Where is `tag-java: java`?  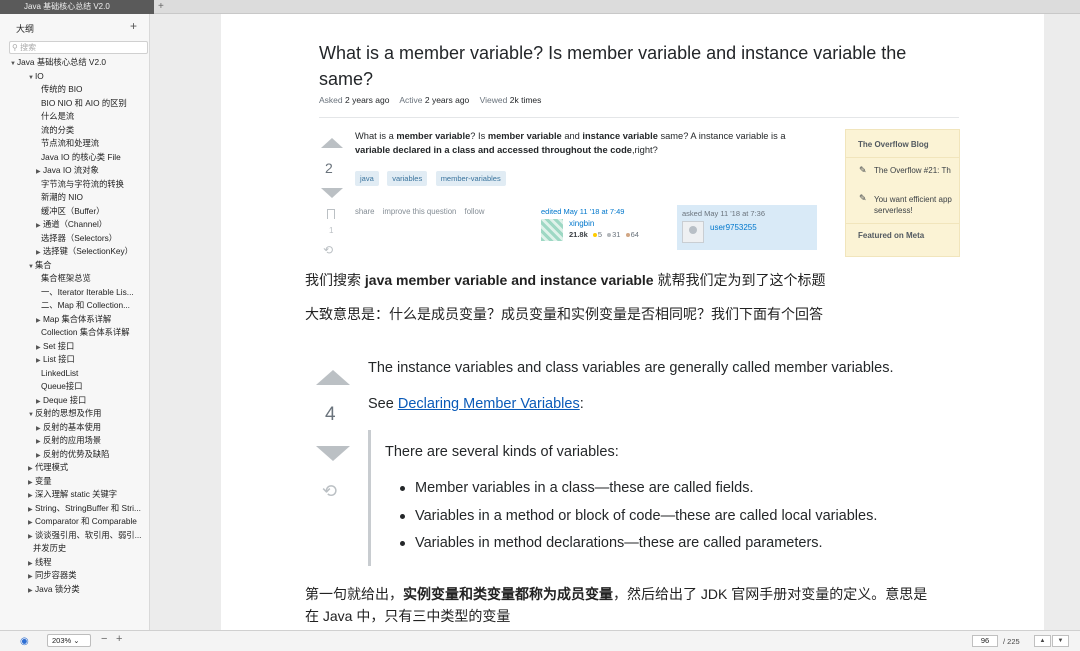
tag-java: java is located at coordinates (367, 178).